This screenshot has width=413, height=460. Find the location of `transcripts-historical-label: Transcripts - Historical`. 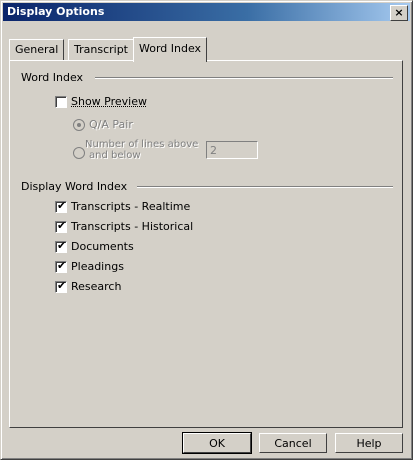

transcripts-historical-label: Transcripts - Historical is located at coordinates (132, 226).